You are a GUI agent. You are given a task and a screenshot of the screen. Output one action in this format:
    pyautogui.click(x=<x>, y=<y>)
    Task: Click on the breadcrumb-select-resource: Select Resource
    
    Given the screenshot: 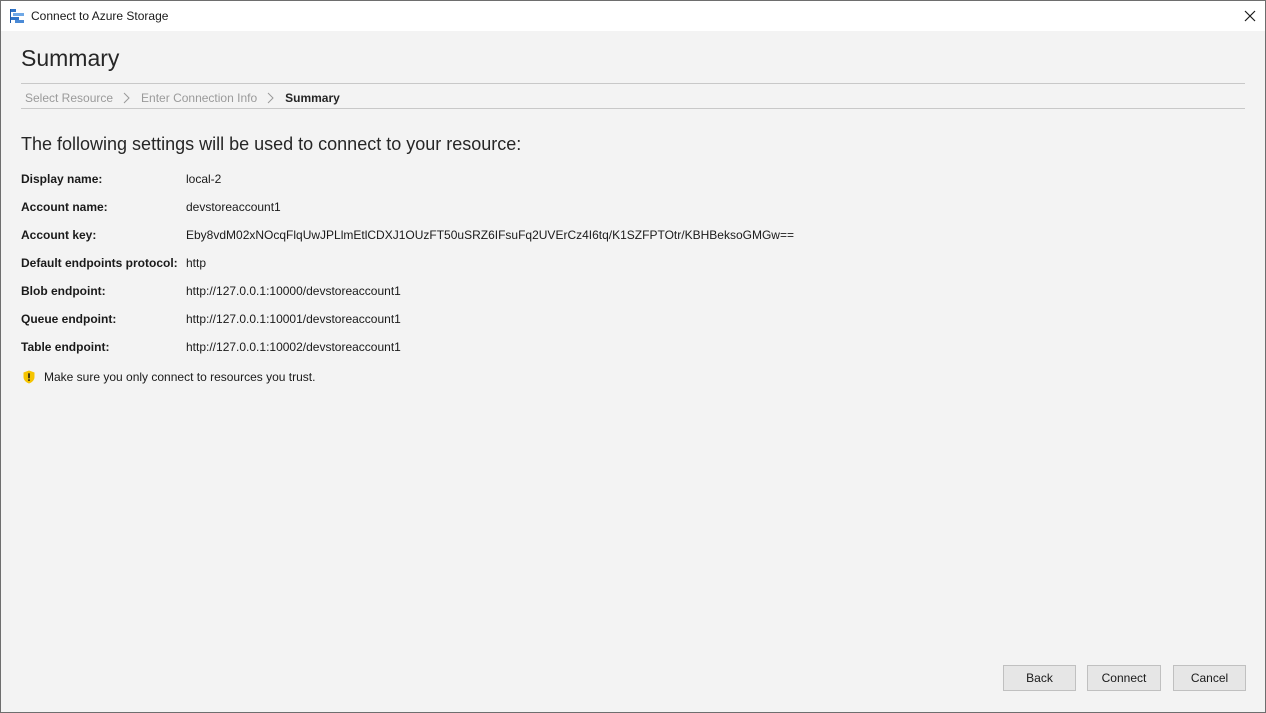 What is the action you would take?
    pyautogui.click(x=69, y=98)
    